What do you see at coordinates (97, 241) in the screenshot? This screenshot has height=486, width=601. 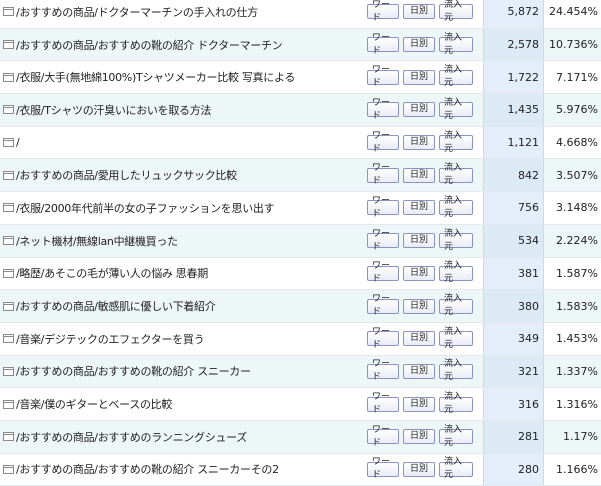 I see `page-path-link: /ネット機材/無線lan中継機買った` at bounding box center [97, 241].